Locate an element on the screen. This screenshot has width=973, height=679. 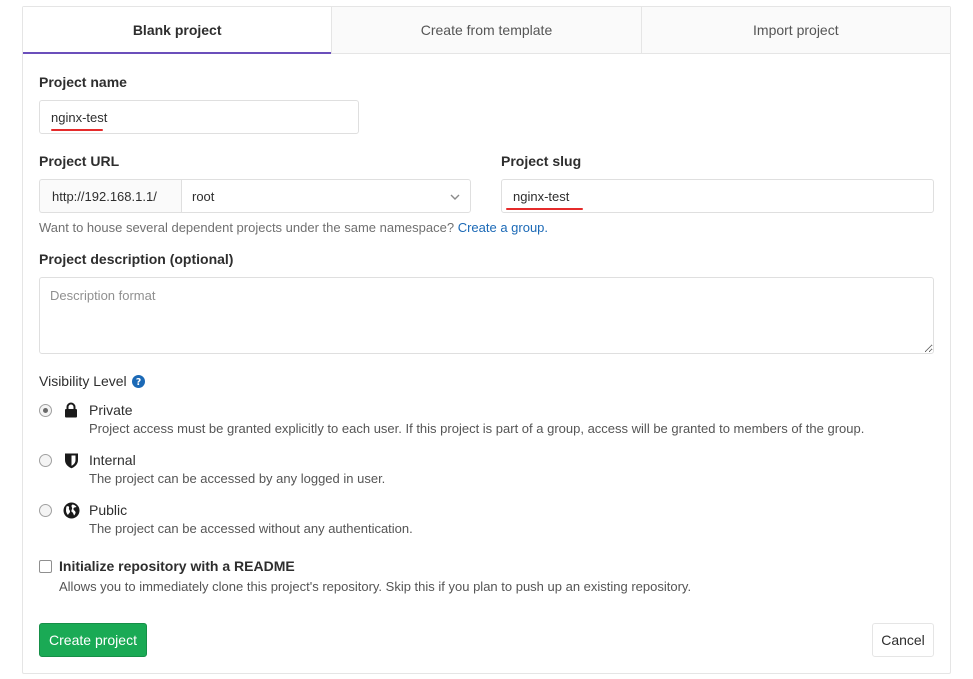
create-group-link: Create a group. is located at coordinates (503, 227).